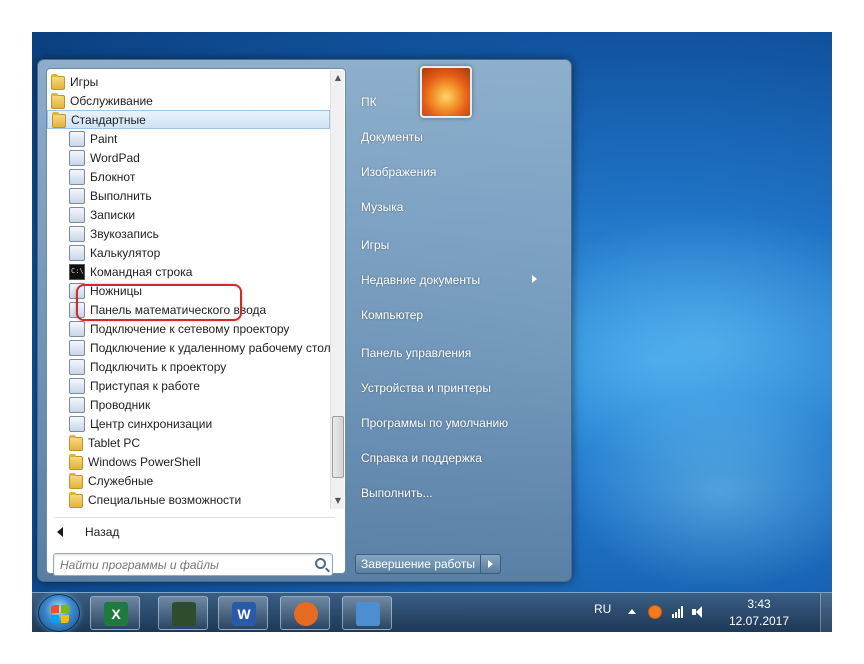 The height and width of the screenshot is (664, 864). I want to click on paint-icon, so click(77, 138).